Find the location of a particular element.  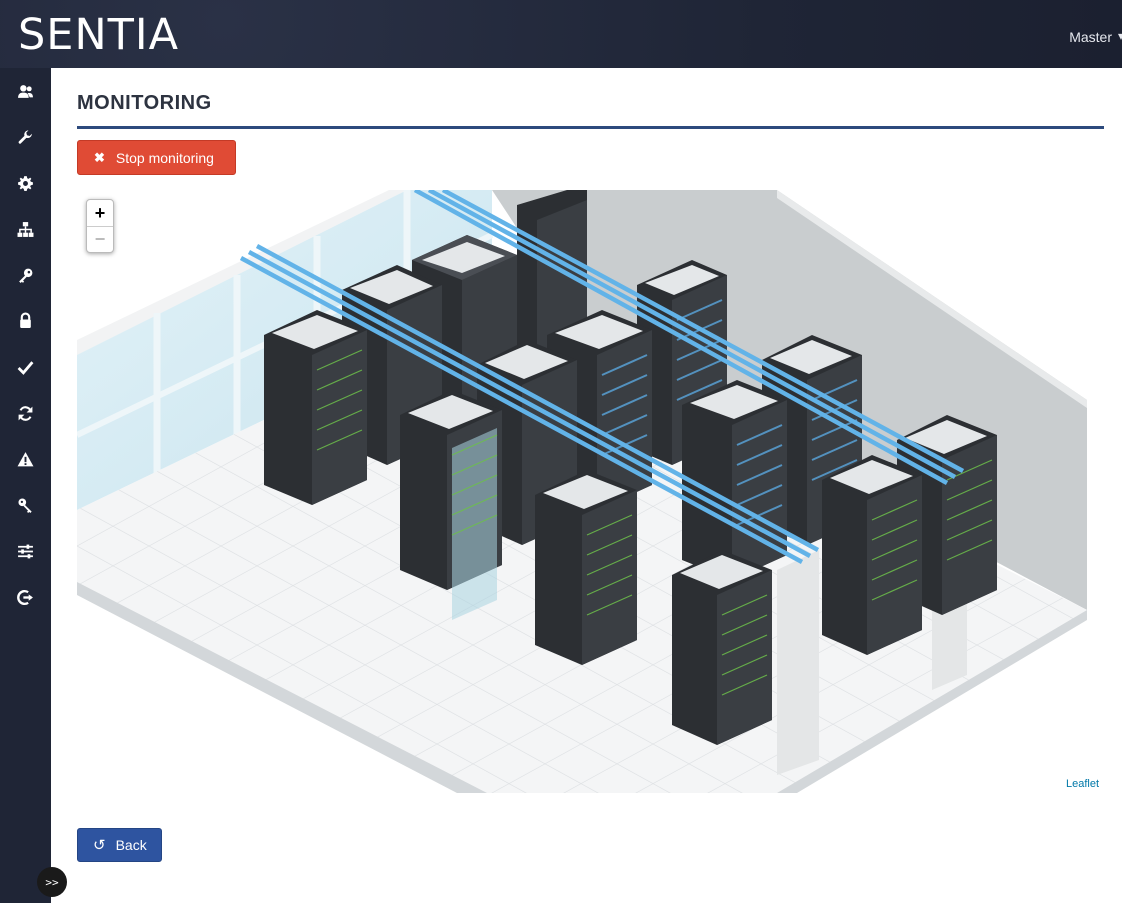

top-bar: SENTIA Master ▾ is located at coordinates (561, 34).